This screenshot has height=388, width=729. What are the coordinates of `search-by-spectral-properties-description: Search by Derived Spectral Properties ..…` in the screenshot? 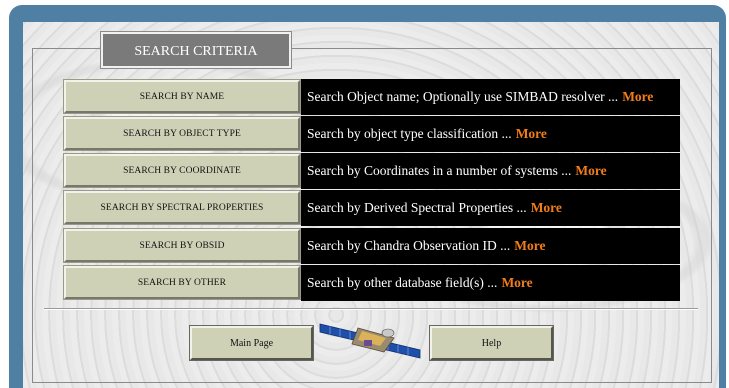 It's located at (490, 208).